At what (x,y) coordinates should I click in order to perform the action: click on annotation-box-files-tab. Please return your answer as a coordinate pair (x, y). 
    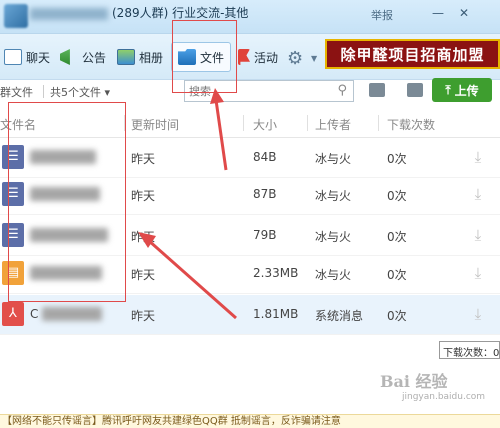
    Looking at the image, I should click on (204, 56).